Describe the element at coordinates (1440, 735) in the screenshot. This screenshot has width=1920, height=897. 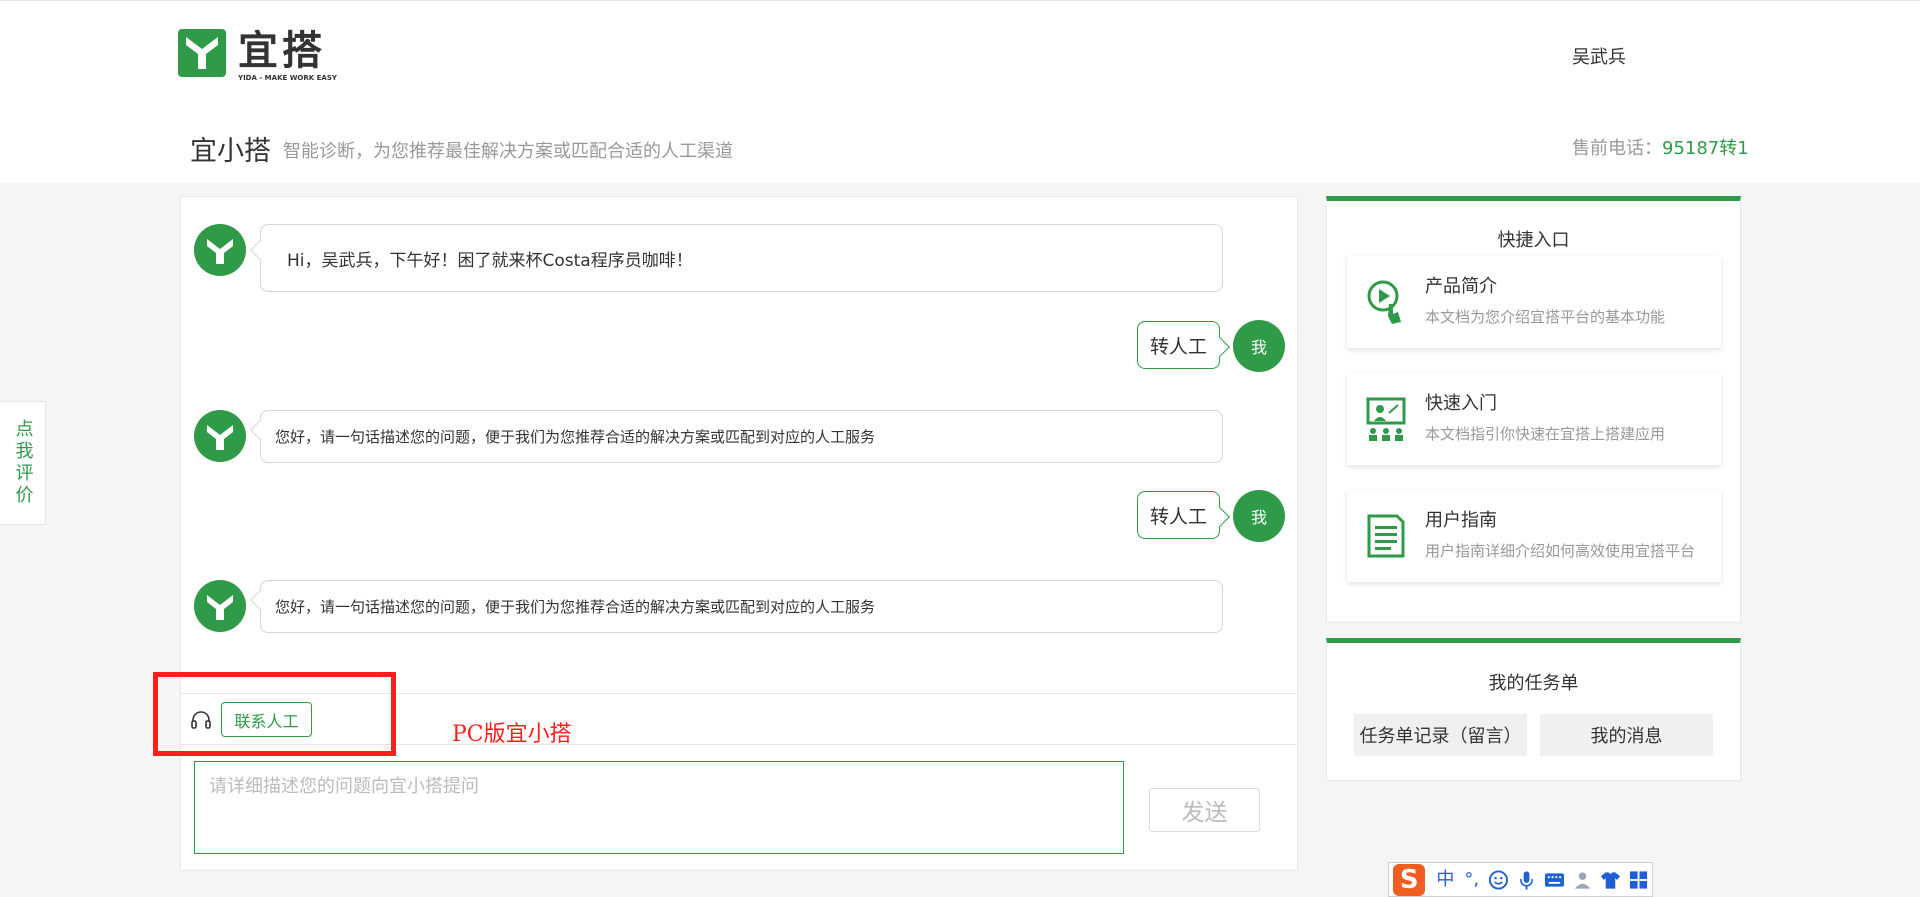
I see `task-records-button: 任务单记录（留言）` at that location.